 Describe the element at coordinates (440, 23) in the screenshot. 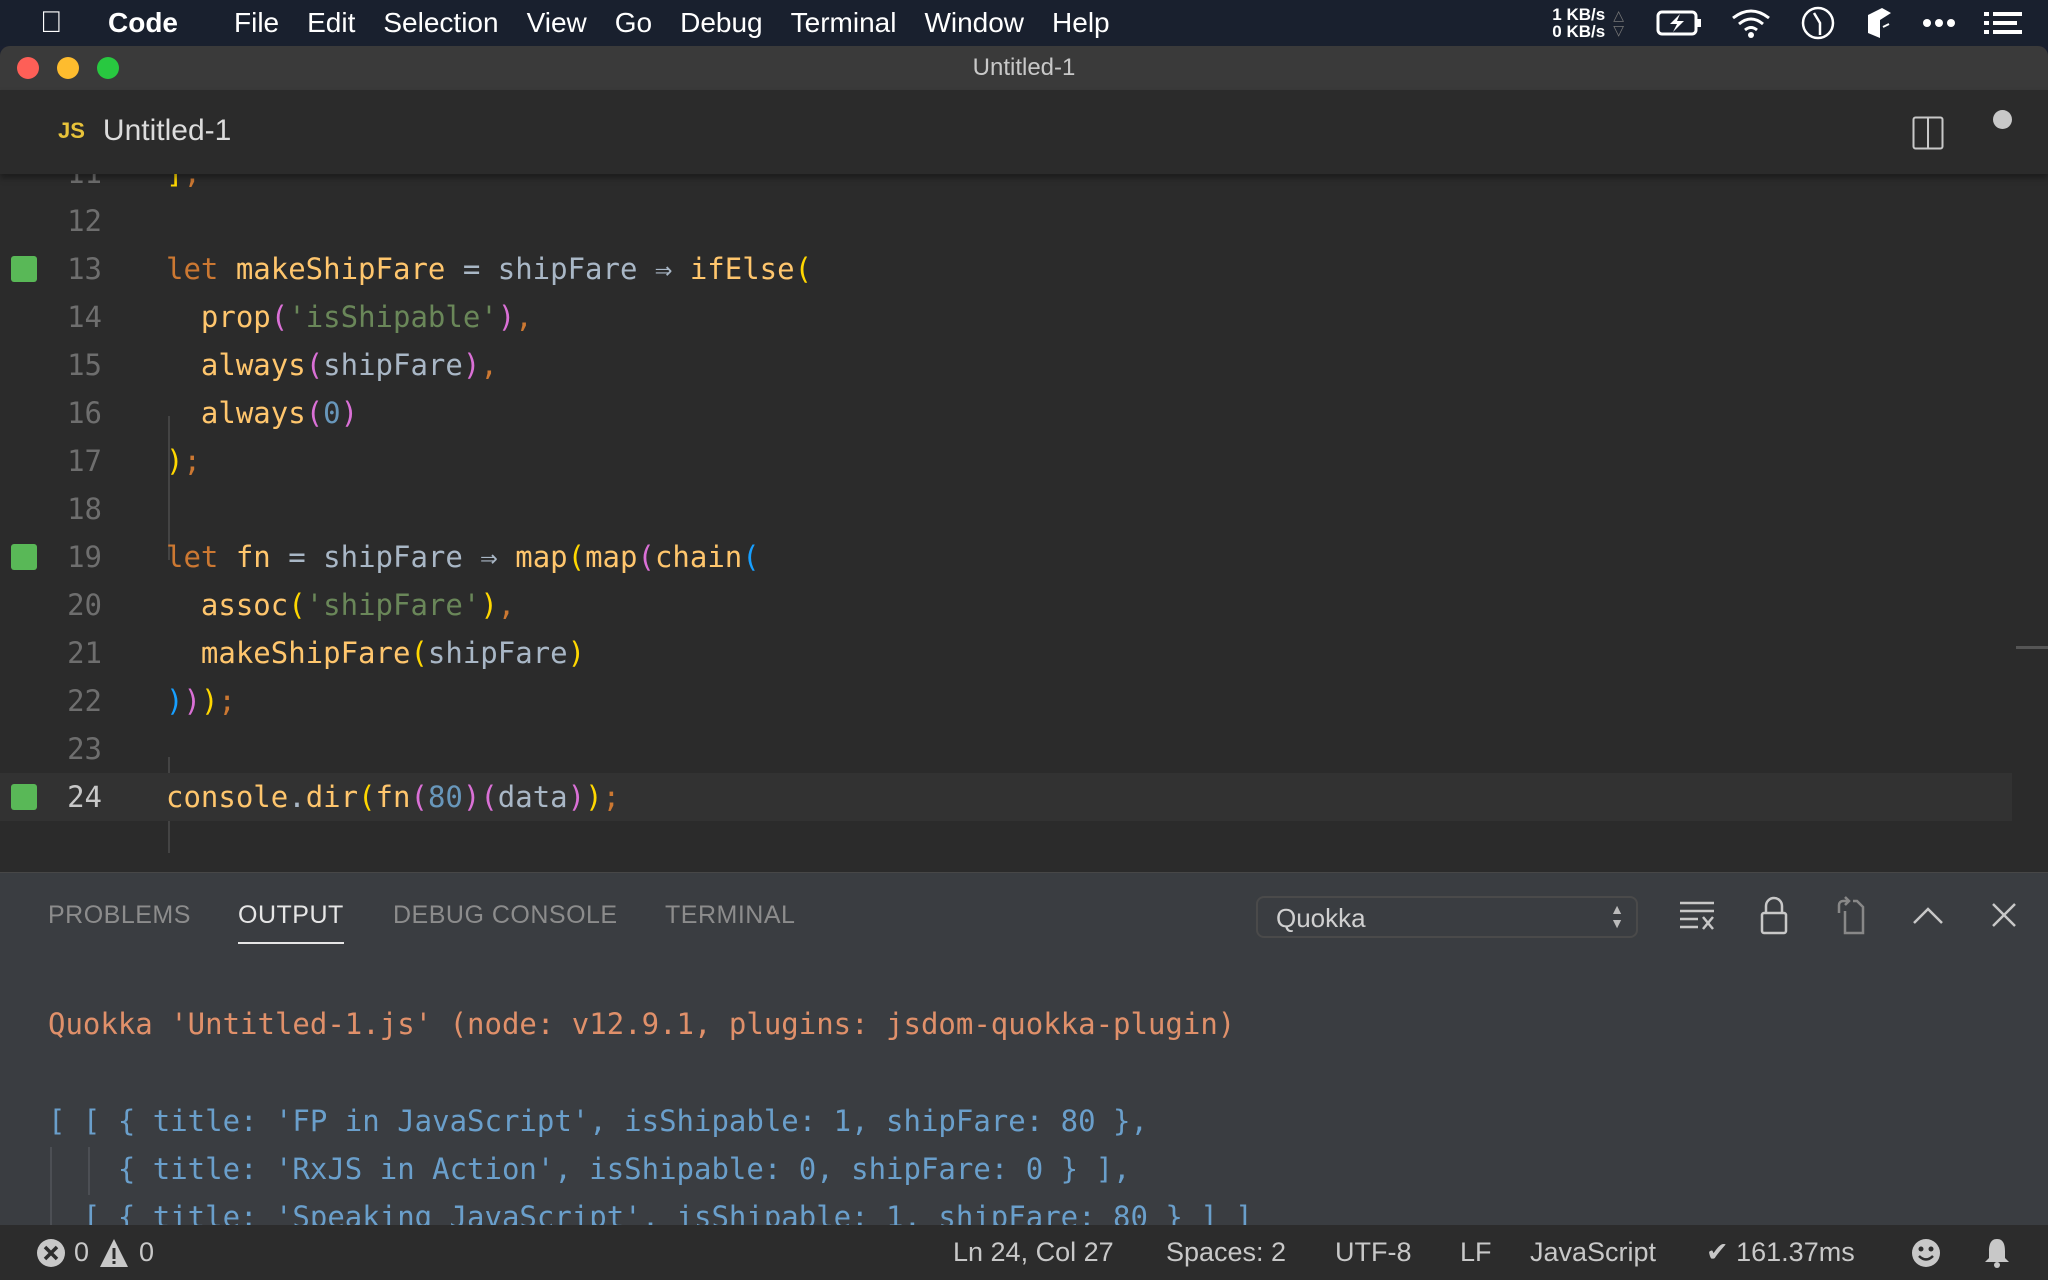

I see `menu-selection: Selection` at that location.